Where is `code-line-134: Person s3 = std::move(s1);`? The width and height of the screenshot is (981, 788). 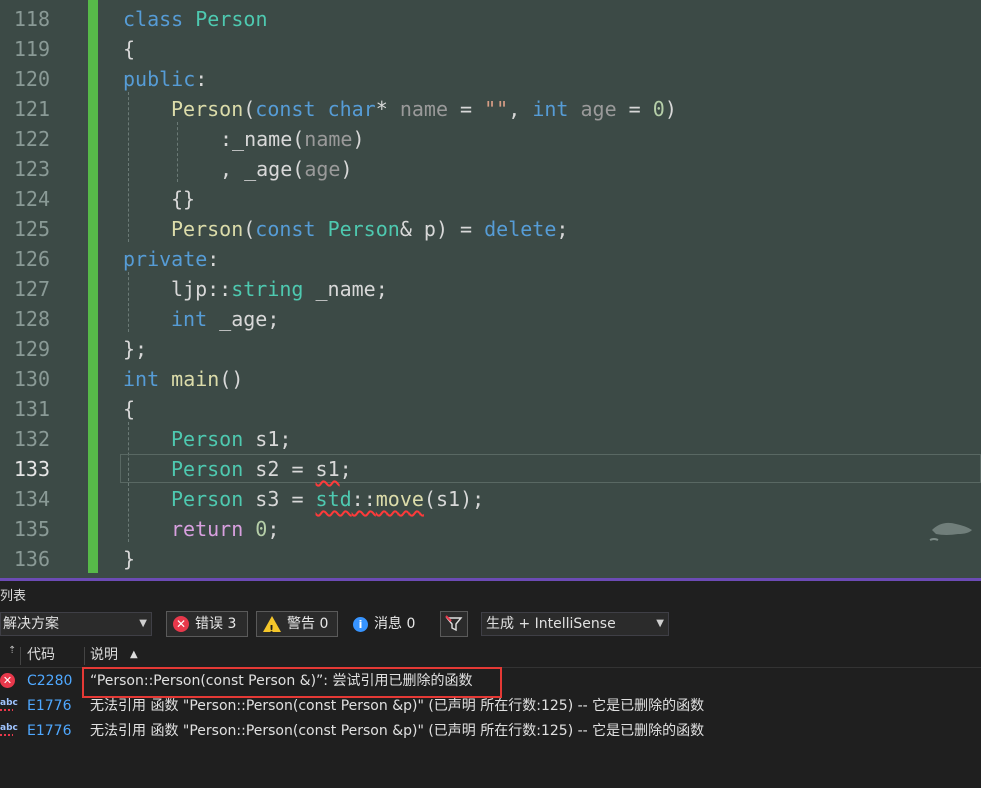
code-line-134: Person s3 = std::move(s1); is located at coordinates (327, 499).